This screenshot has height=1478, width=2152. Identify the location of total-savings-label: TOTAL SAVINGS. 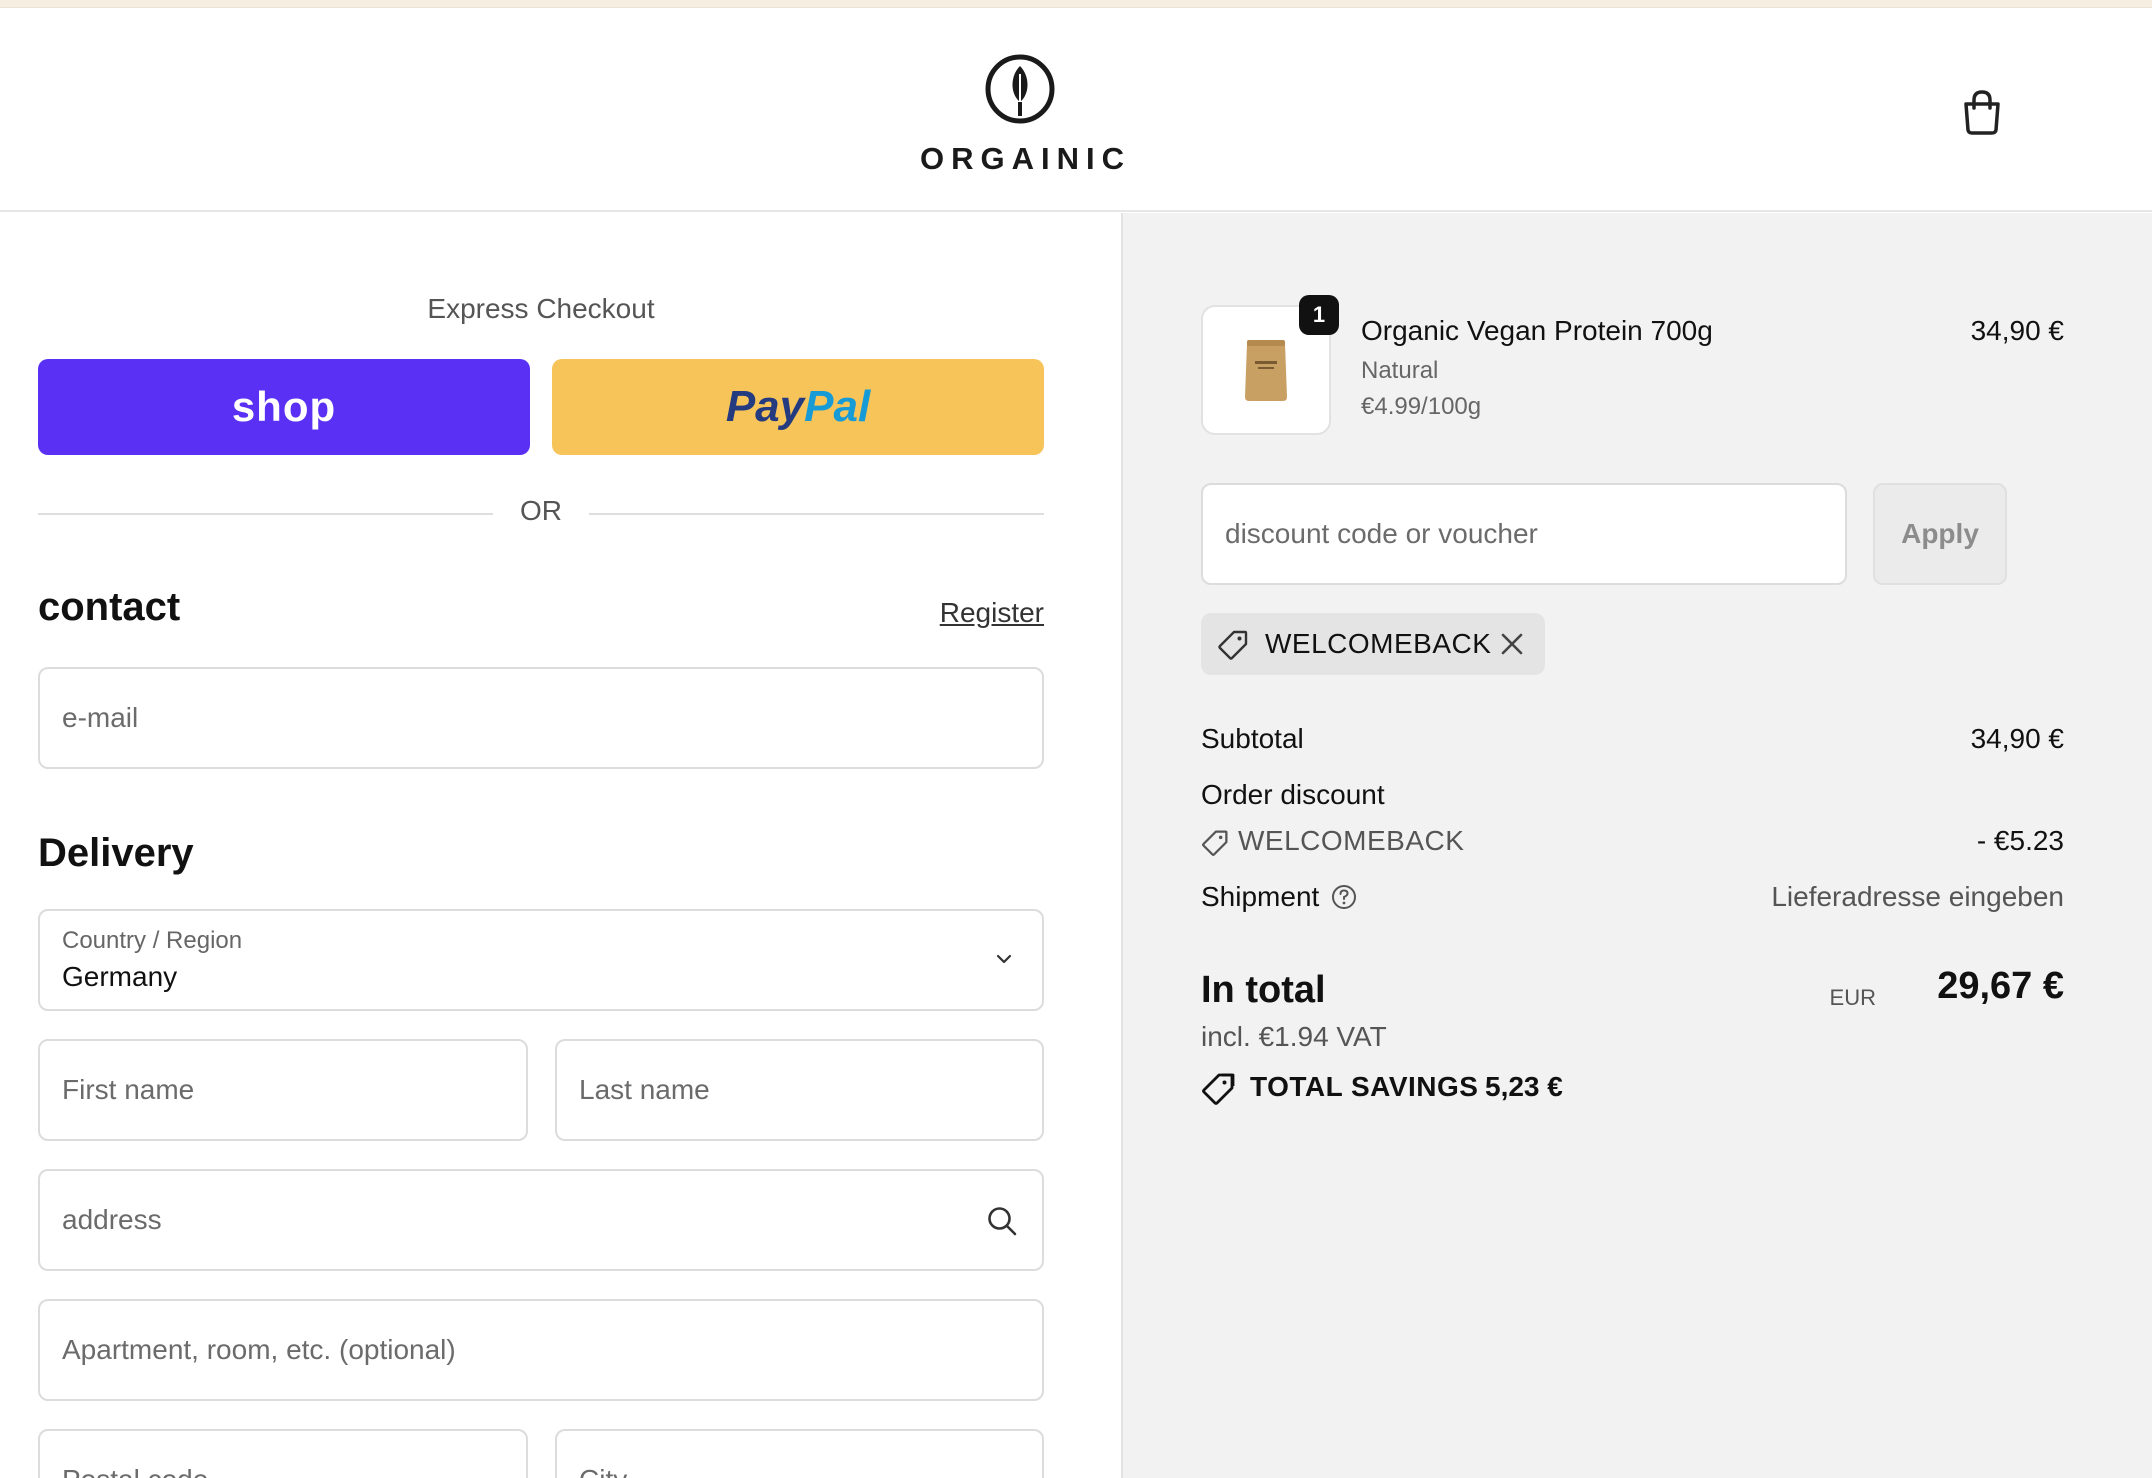
(1364, 1086).